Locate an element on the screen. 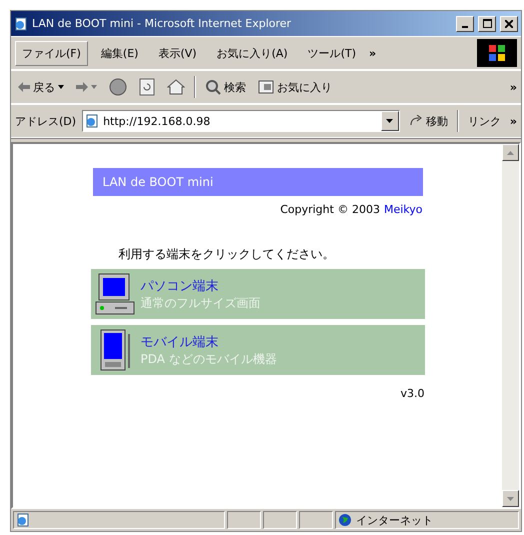 The width and height of the screenshot is (524, 535). forward-button is located at coordinates (86, 87).